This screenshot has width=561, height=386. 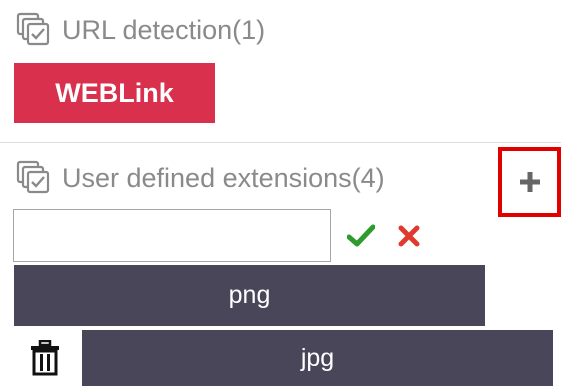 I want to click on user-extensions-title: User defined extensions(4), so click(x=223, y=177).